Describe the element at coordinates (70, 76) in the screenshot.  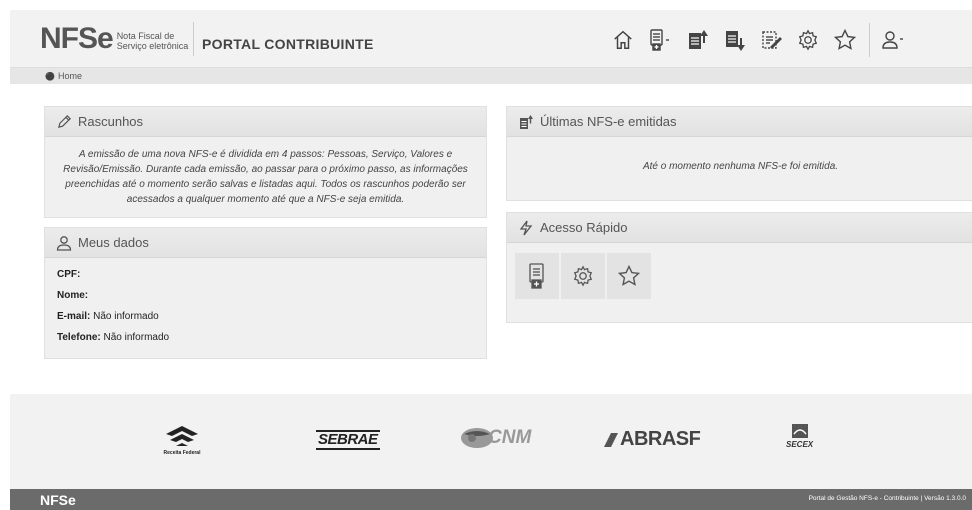
I see `breadcrumb-home: Home` at that location.